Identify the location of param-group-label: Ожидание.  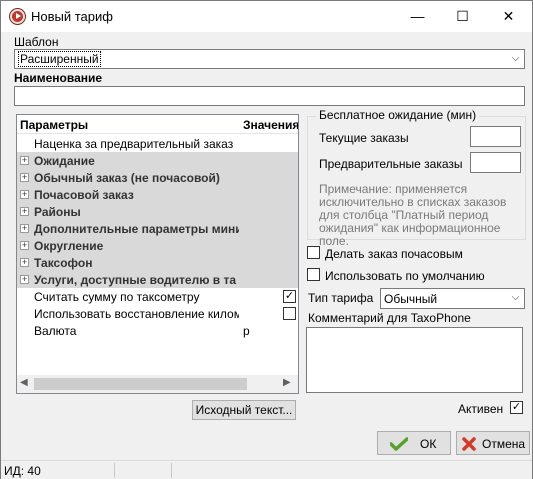
(64, 161).